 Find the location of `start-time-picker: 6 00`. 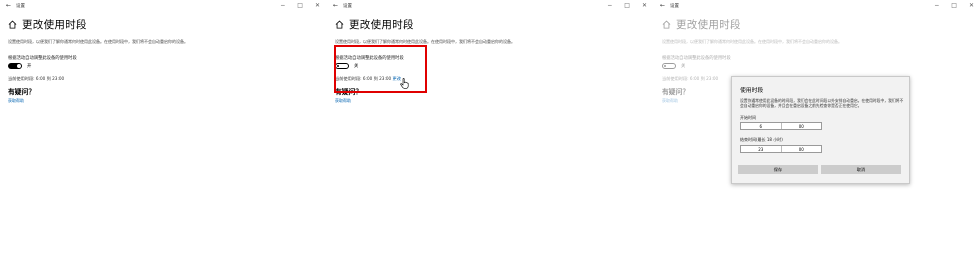

start-time-picker: 6 00 is located at coordinates (781, 126).